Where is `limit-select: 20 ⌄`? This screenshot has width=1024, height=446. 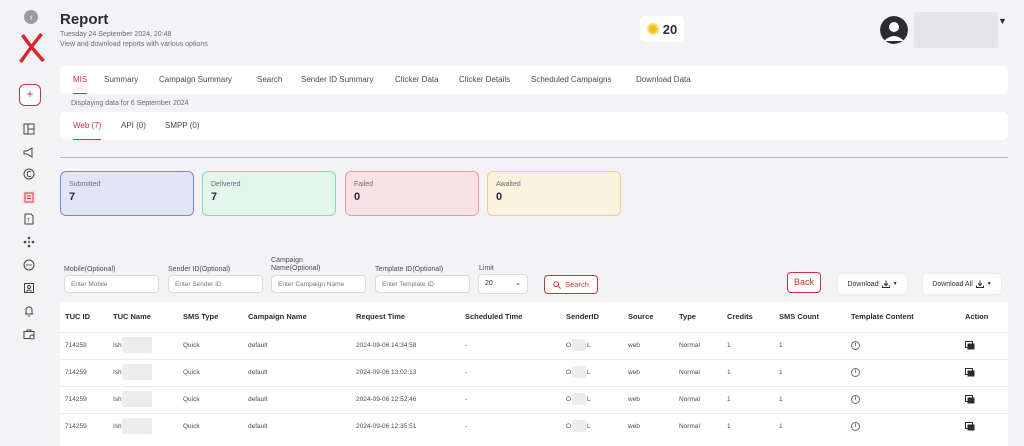 limit-select: 20 ⌄ is located at coordinates (503, 284).